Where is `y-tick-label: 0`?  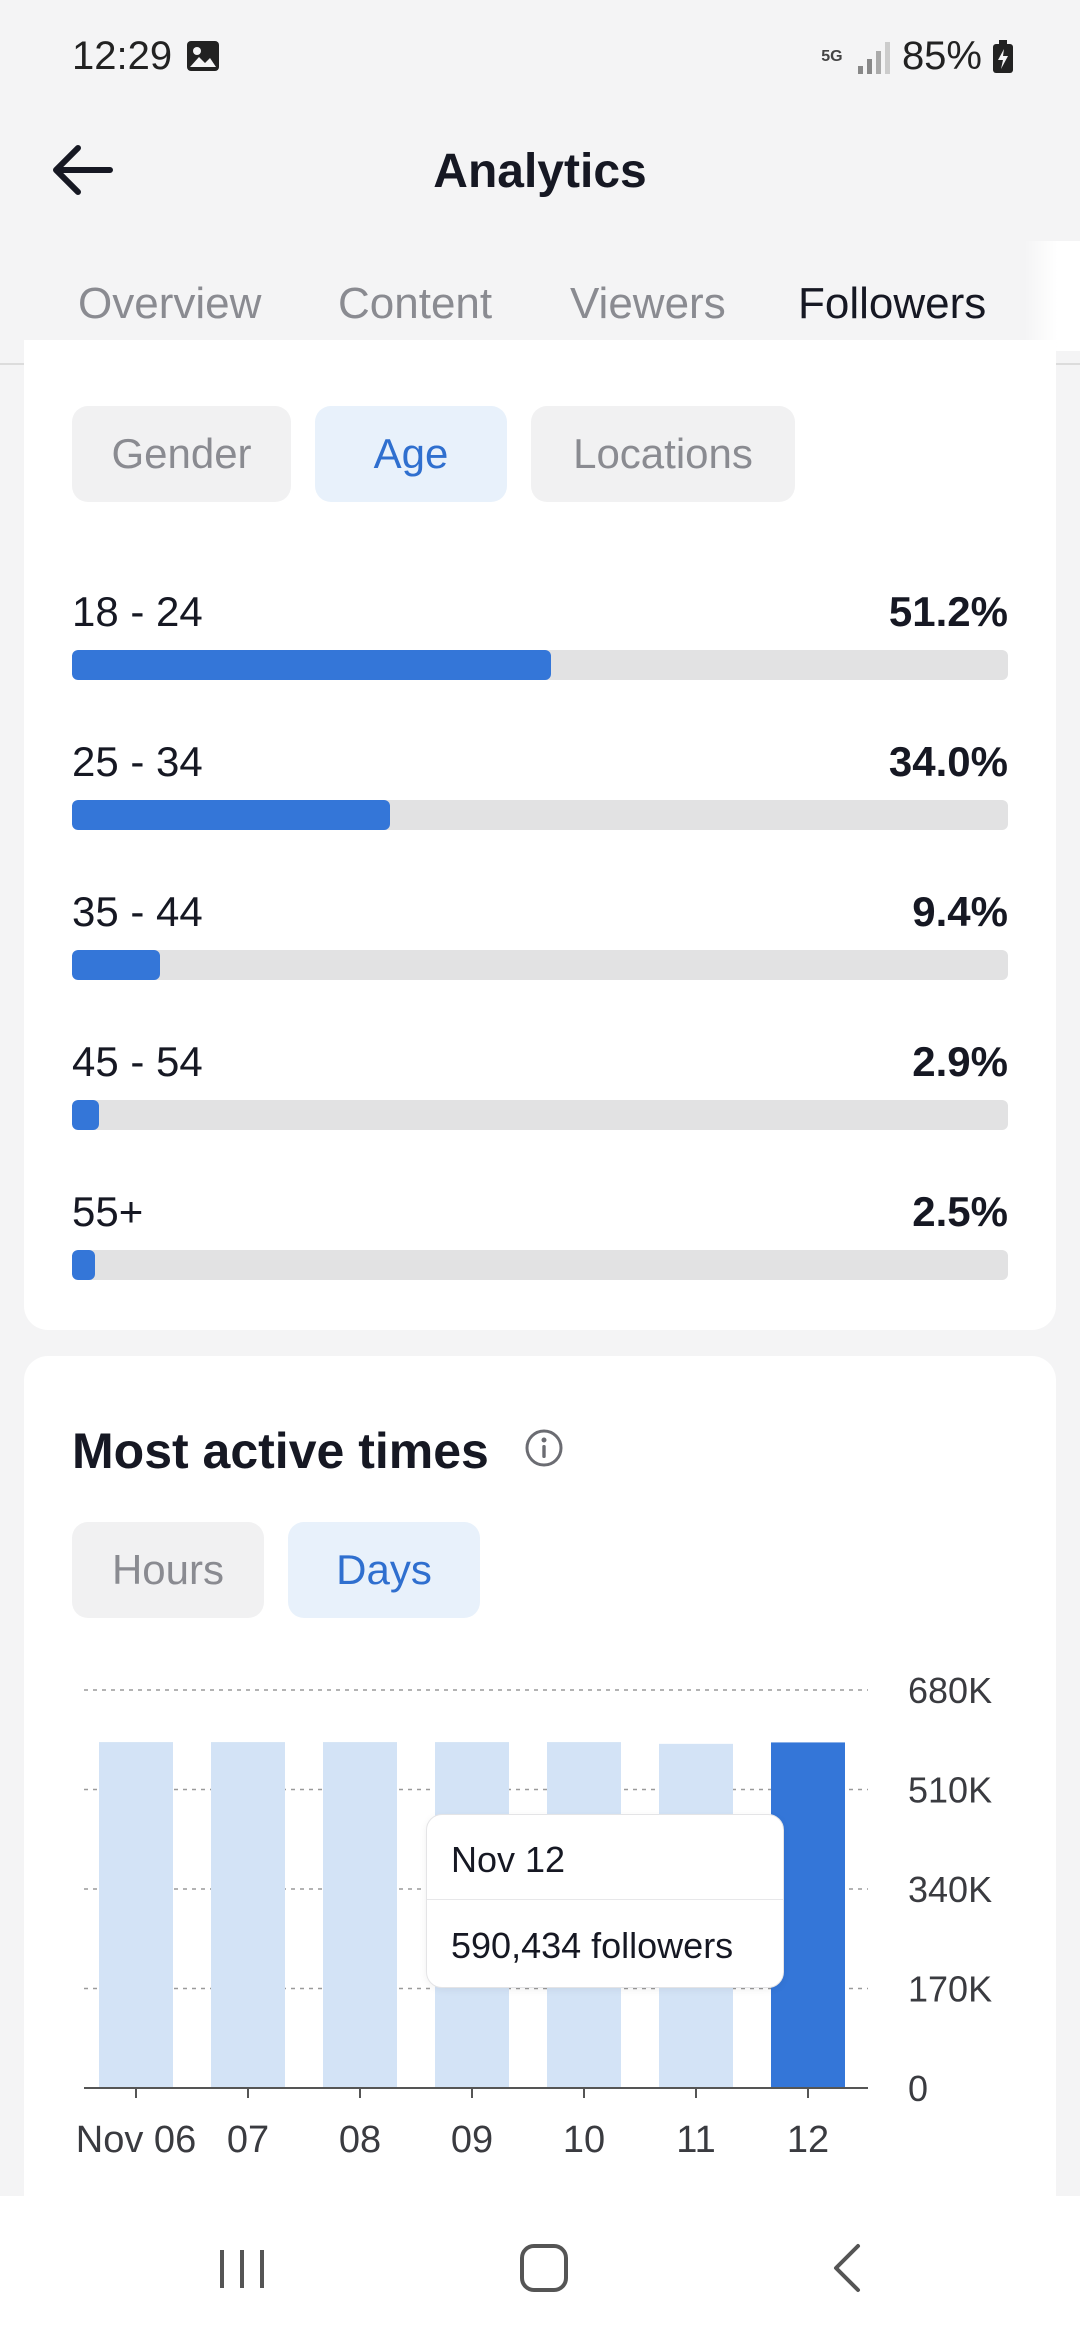 y-tick-label: 0 is located at coordinates (918, 2088).